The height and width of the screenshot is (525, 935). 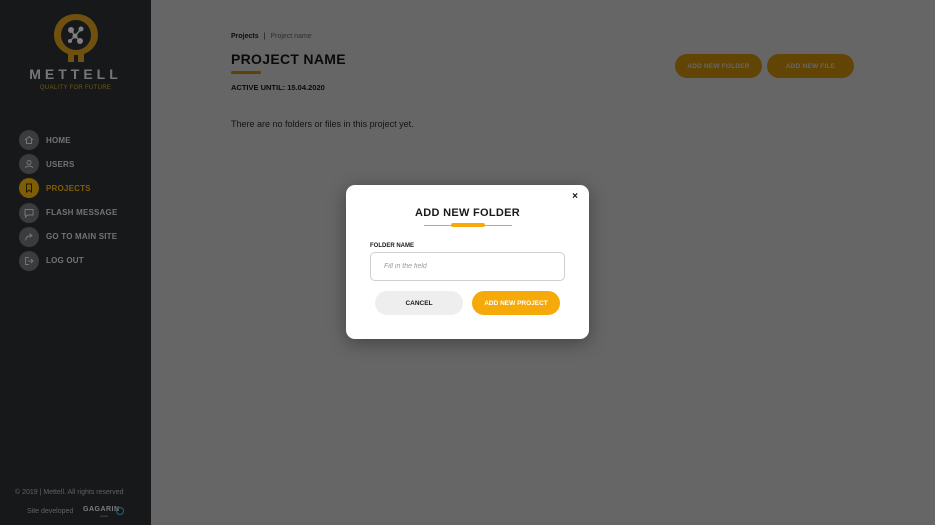 I want to click on sidebar-item-label: GO TO MAIN SITE, so click(x=82, y=237).